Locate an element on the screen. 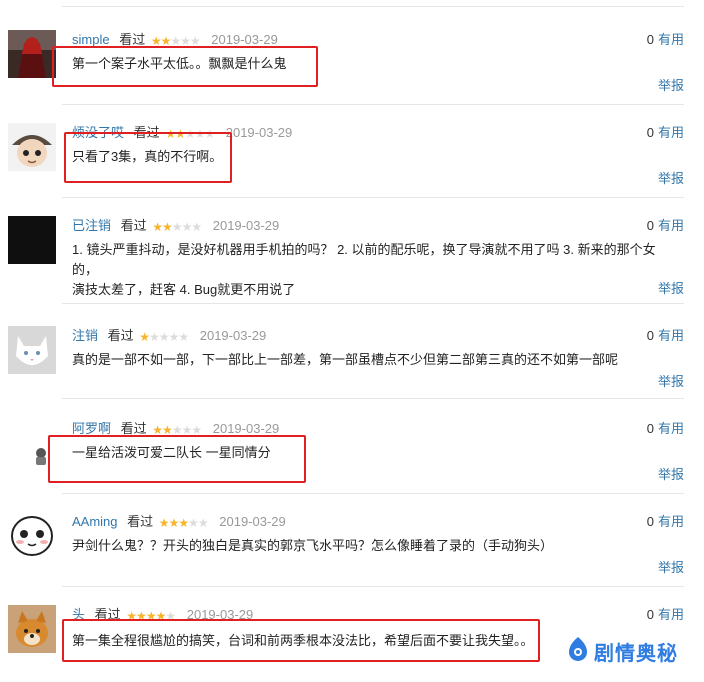 The height and width of the screenshot is (682, 704). review-content: 一星给活泼可爱二队长 一星同情分 is located at coordinates (171, 452).